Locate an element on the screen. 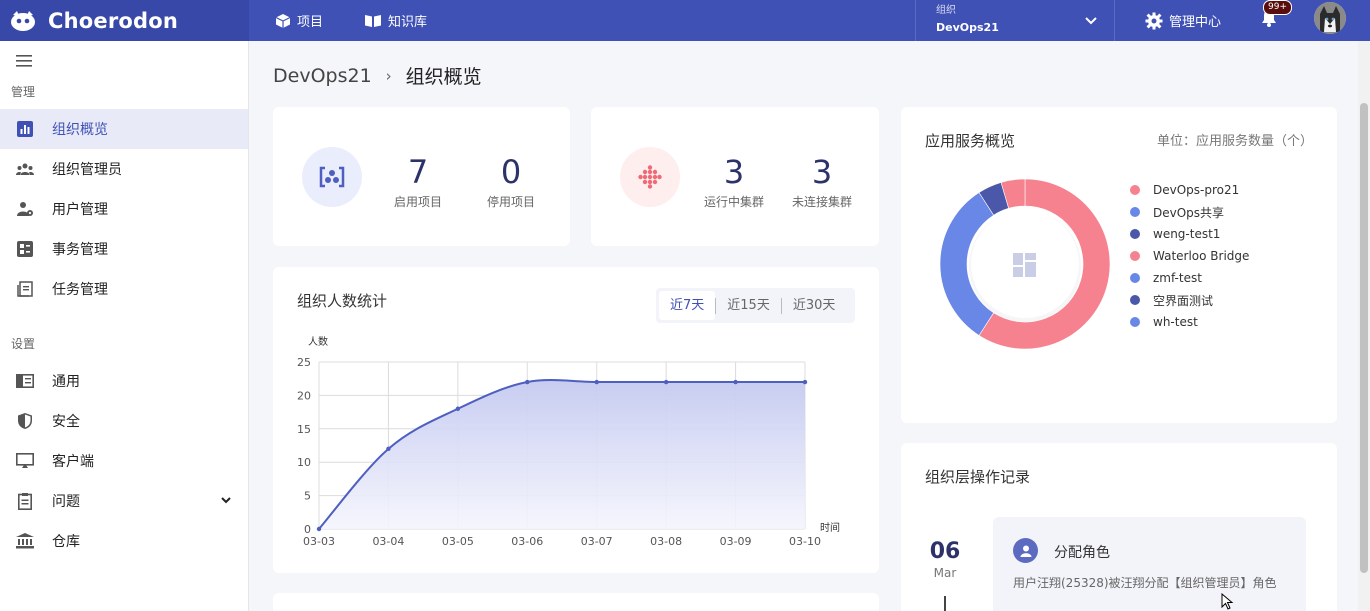  org-selector: 组织 DevOps21 is located at coordinates (1015, 20).